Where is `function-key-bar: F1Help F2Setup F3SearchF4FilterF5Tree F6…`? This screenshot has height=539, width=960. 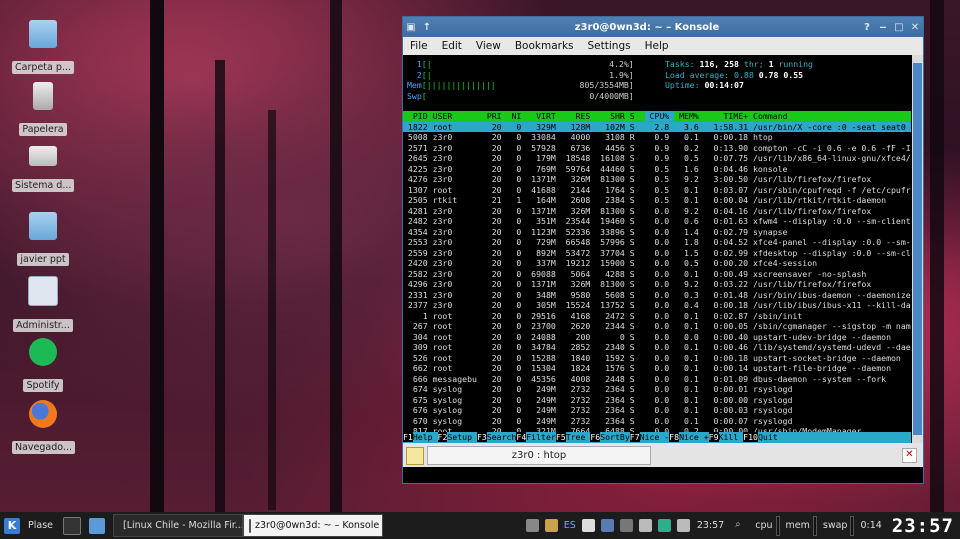
function-key-bar: F1Help F2Setup F3SearchF4FilterF5Tree F6… is located at coordinates (657, 437).